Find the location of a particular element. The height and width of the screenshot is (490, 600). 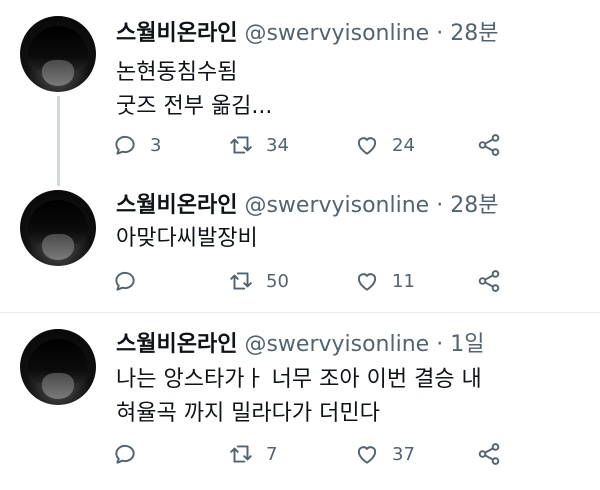

like-count: 24 is located at coordinates (403, 145).